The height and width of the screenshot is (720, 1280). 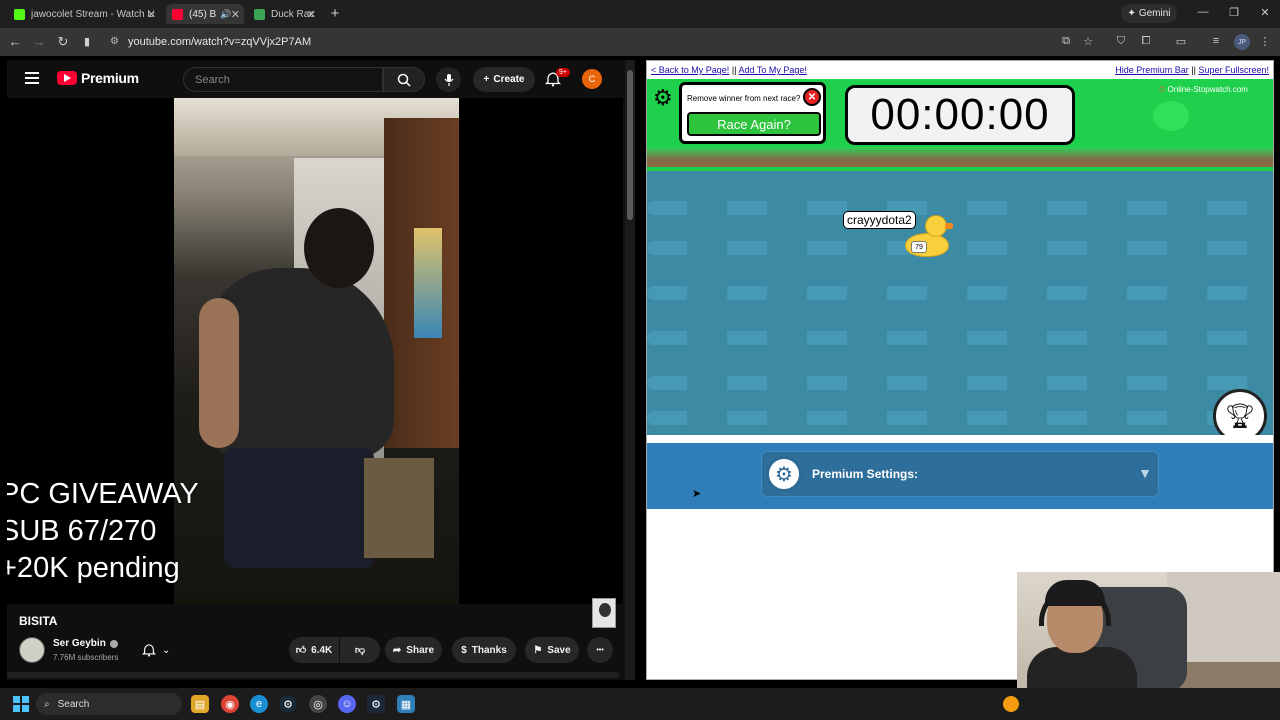 What do you see at coordinates (754, 124) in the screenshot?
I see `race-again-button: Race Again?` at bounding box center [754, 124].